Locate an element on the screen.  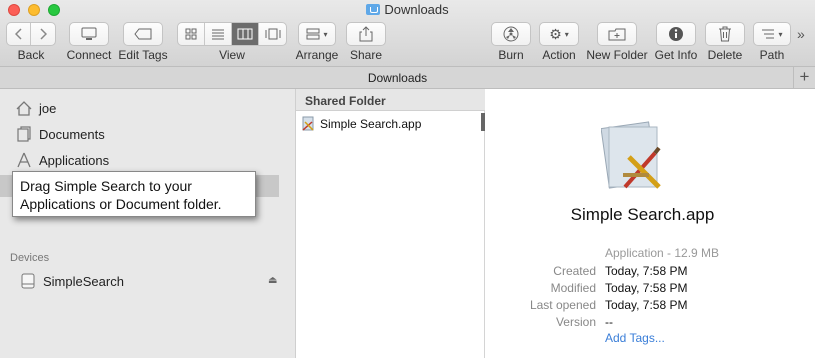
back-label: Back is located at coordinates (31, 55).